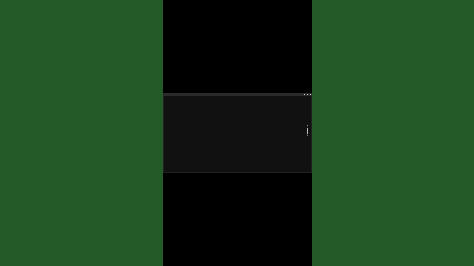  I want to click on terminal-window: ▲ ▼, so click(237, 133).